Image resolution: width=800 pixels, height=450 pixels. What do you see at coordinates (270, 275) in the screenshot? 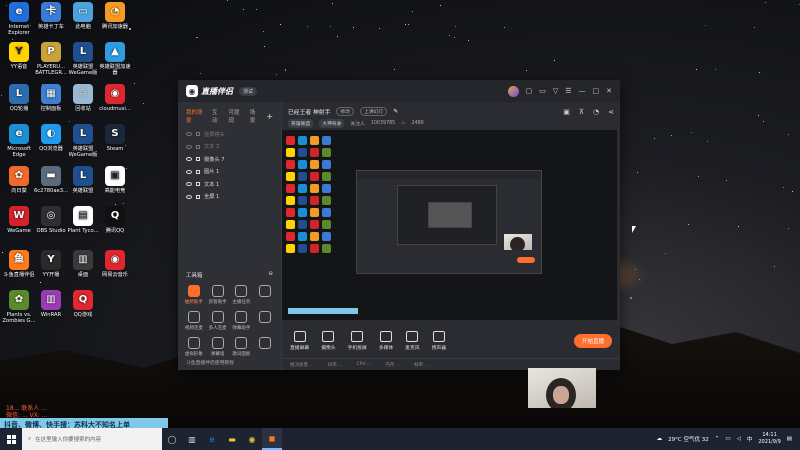
I see `toolbox-more-icon: ⊖` at bounding box center [270, 275].